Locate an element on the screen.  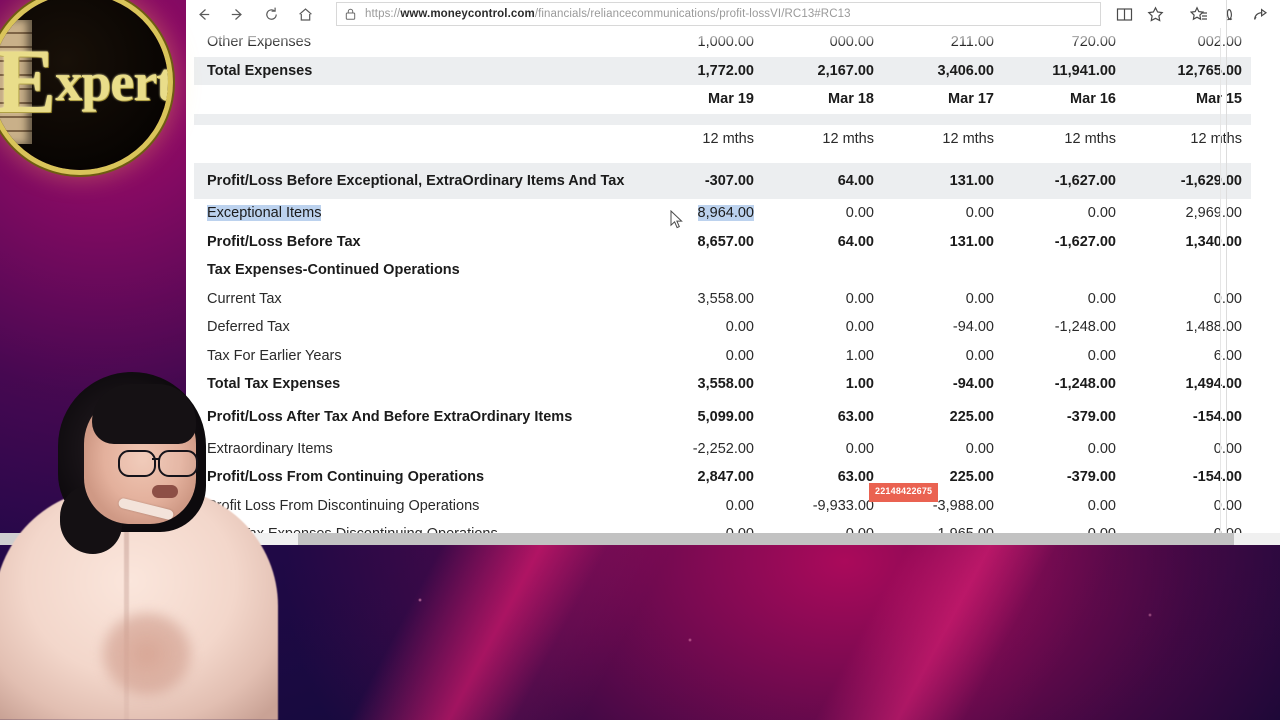
row-value: 2,969.00 is located at coordinates (1213, 213).